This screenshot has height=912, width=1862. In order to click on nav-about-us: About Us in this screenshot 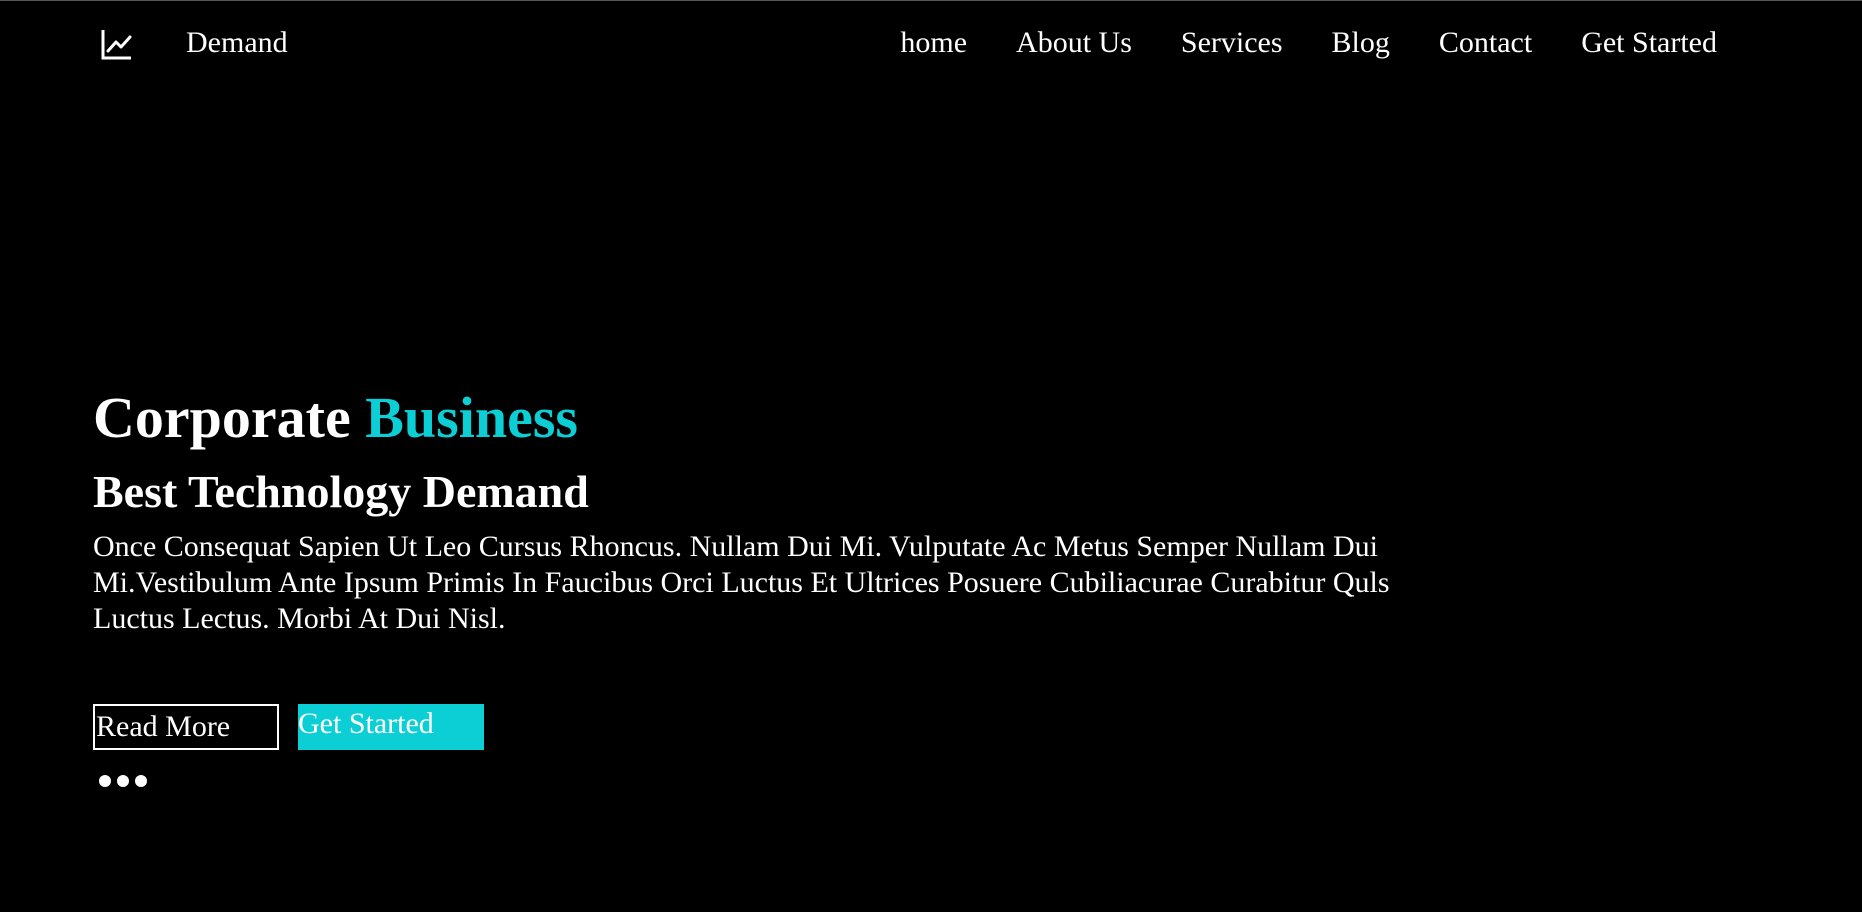, I will do `click(1074, 43)`.